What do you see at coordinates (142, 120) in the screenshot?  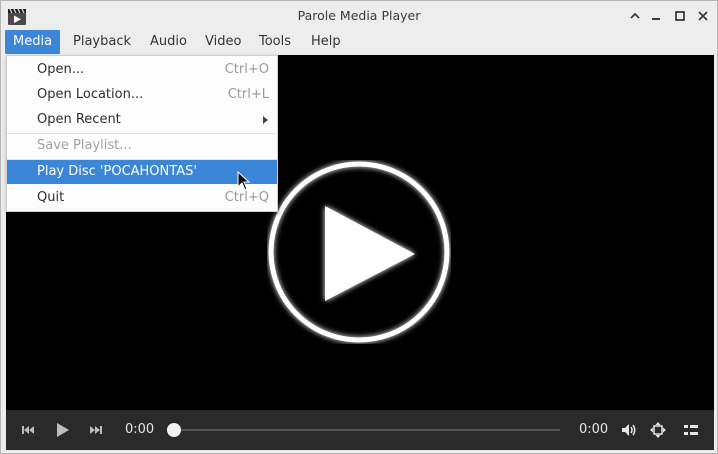 I see `menu-item-open-recent: Open Recent` at bounding box center [142, 120].